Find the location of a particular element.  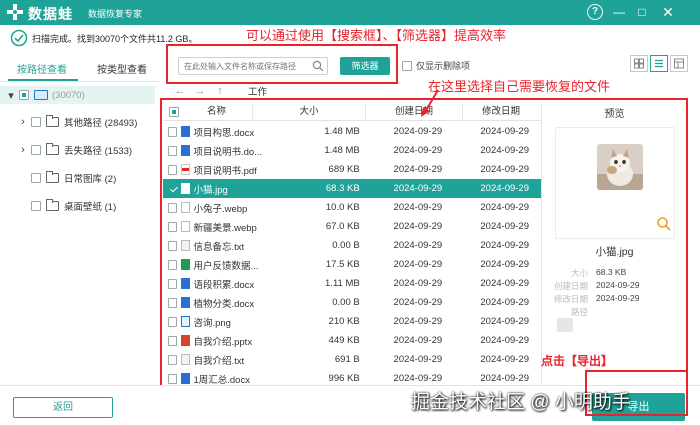

detail-view-icon is located at coordinates (679, 63).